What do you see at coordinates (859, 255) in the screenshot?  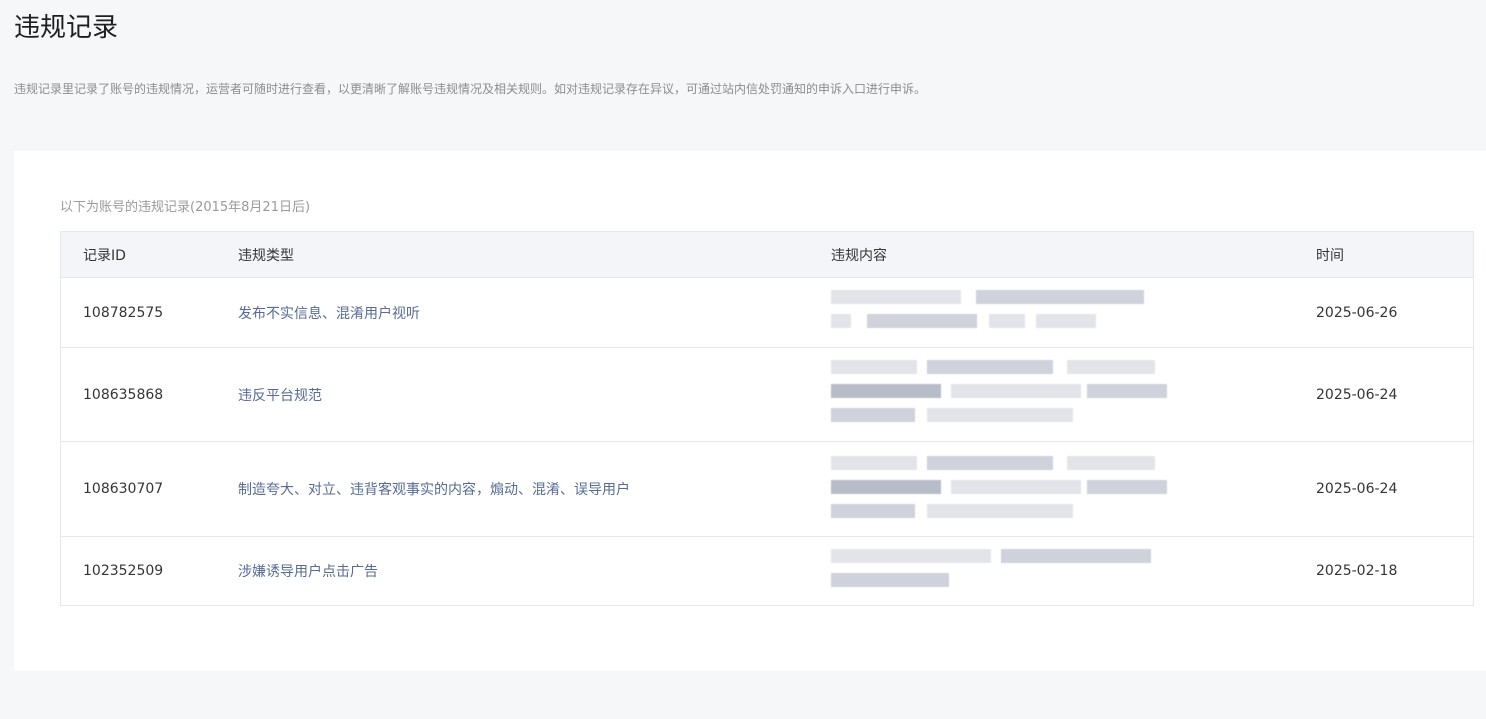 I see `header-violation-content: 违规内容` at bounding box center [859, 255].